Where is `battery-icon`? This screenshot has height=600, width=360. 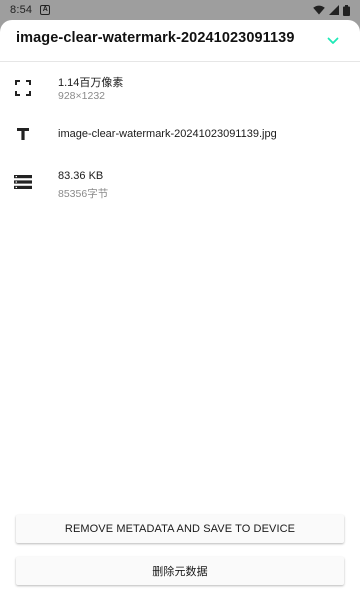
battery-icon is located at coordinates (346, 10).